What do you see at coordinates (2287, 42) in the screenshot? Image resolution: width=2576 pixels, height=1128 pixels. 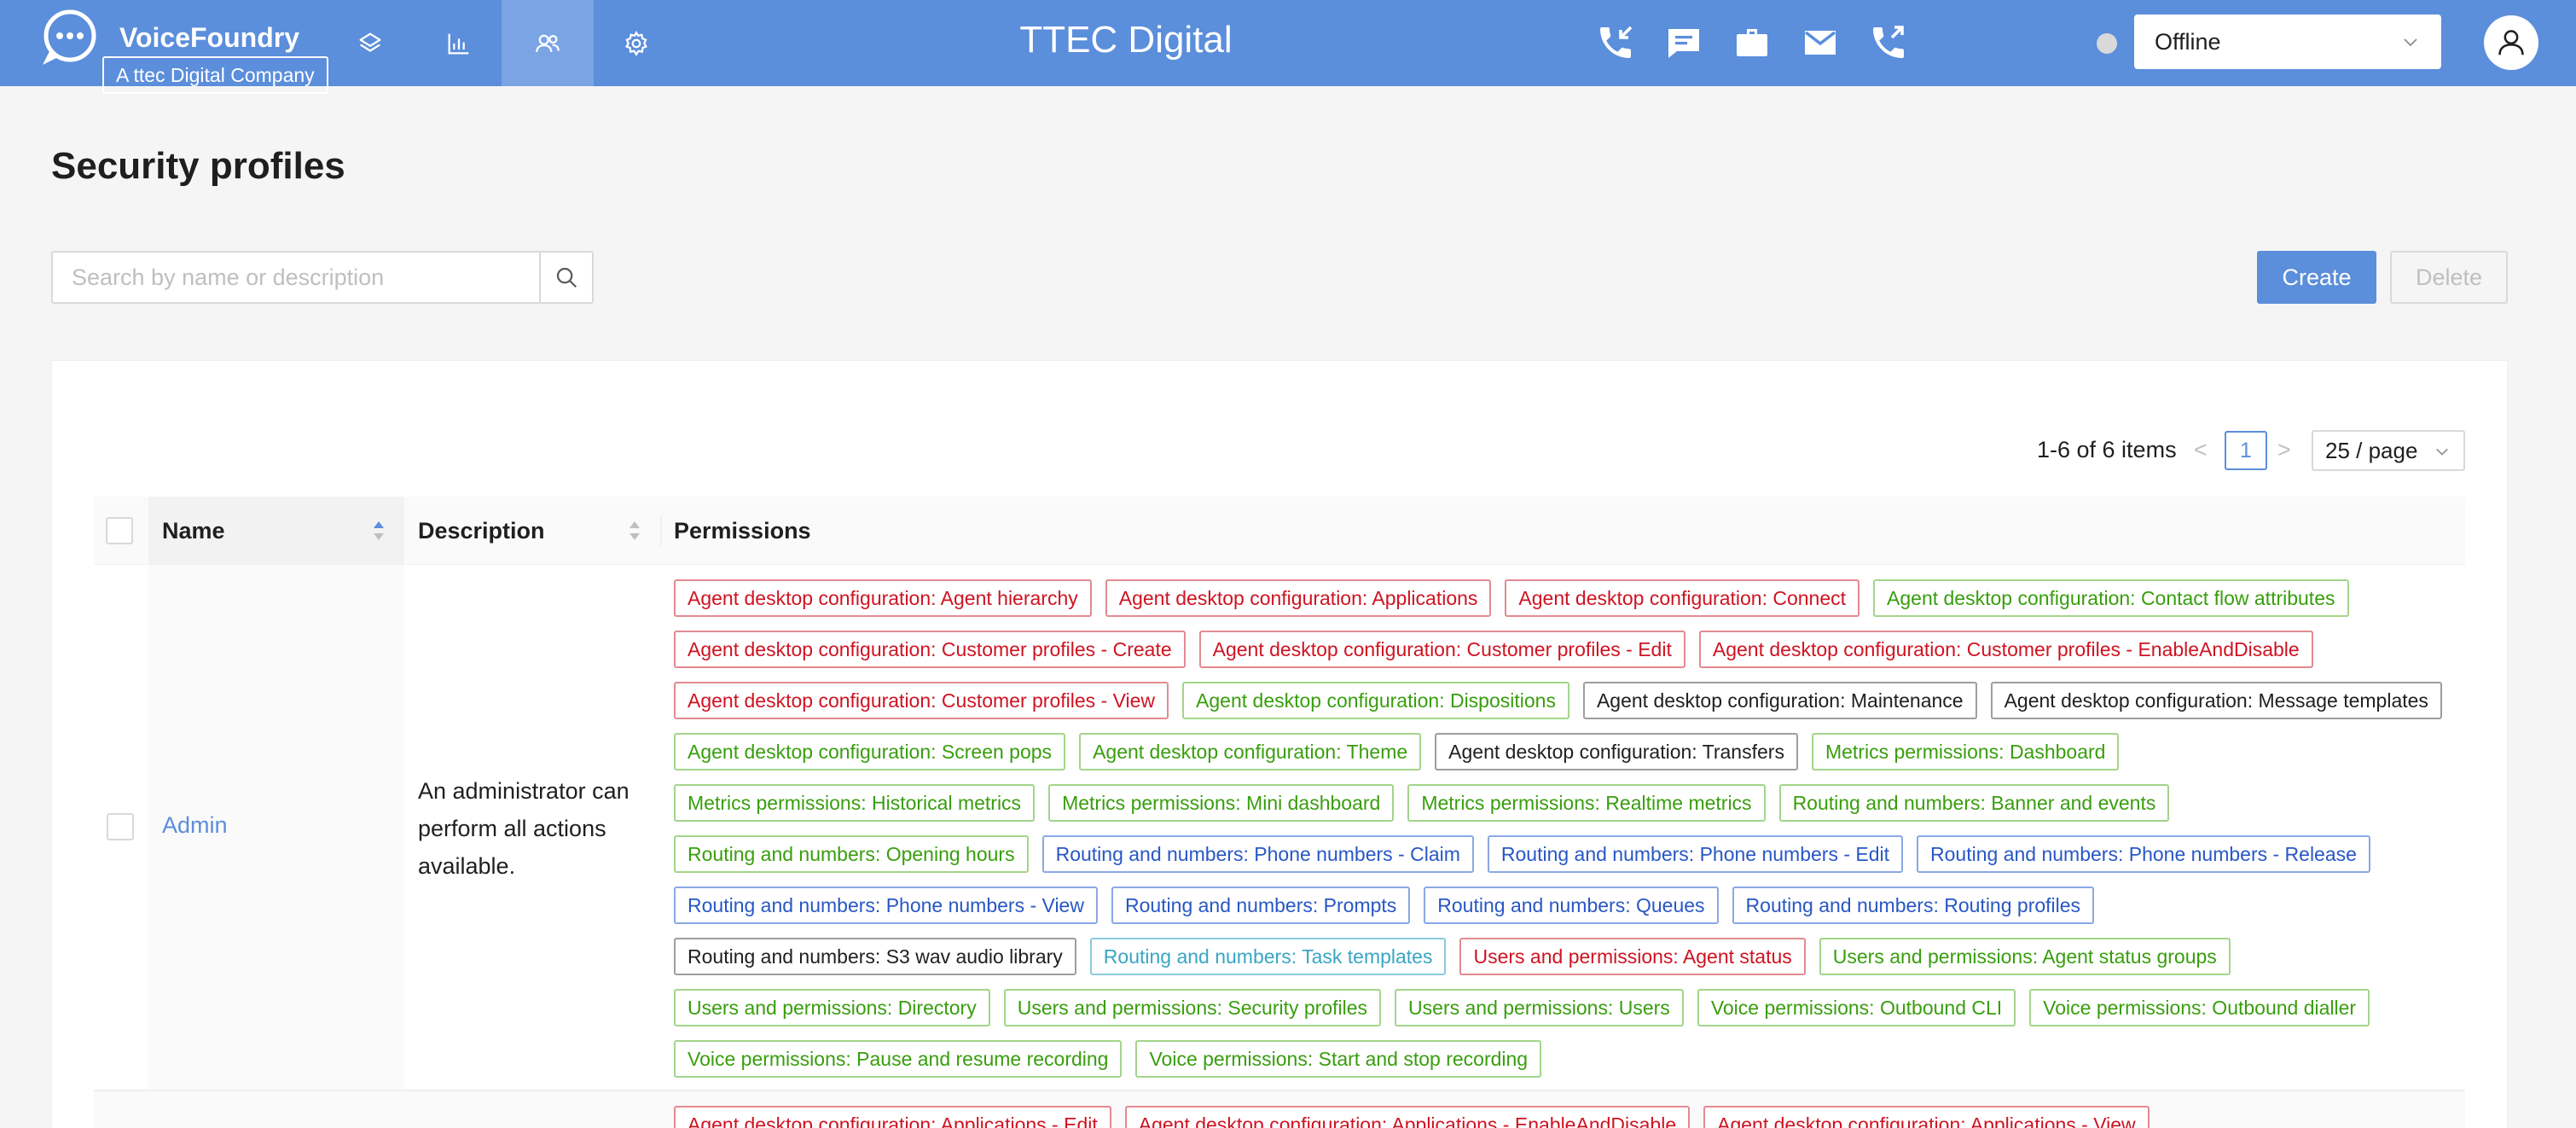 I see `agent-status-select: Offline` at bounding box center [2287, 42].